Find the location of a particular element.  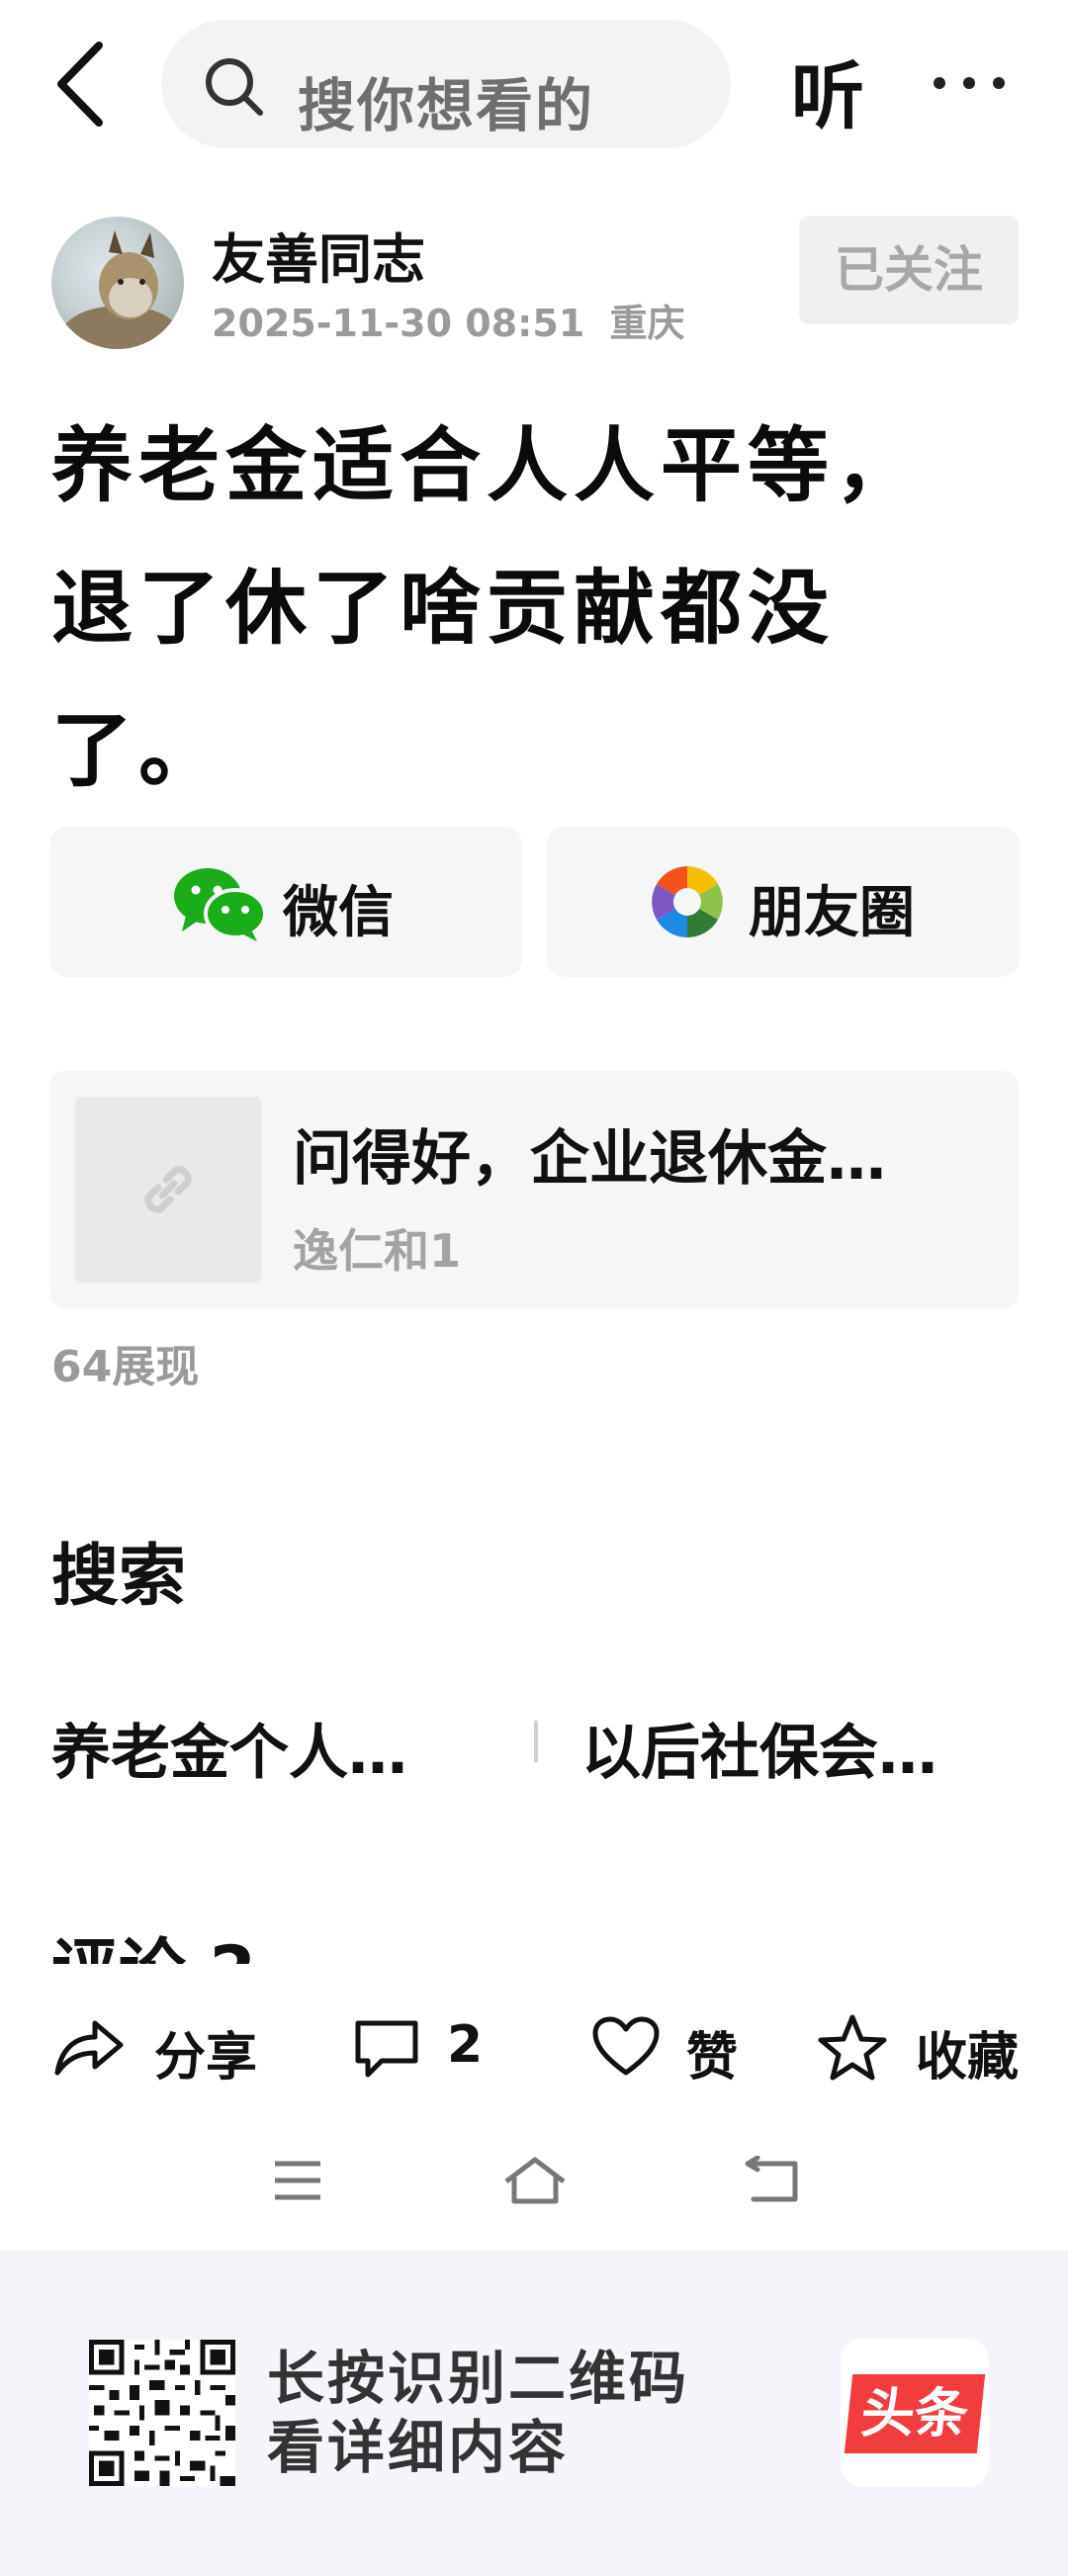

qr-code-icon is located at coordinates (162, 2413).